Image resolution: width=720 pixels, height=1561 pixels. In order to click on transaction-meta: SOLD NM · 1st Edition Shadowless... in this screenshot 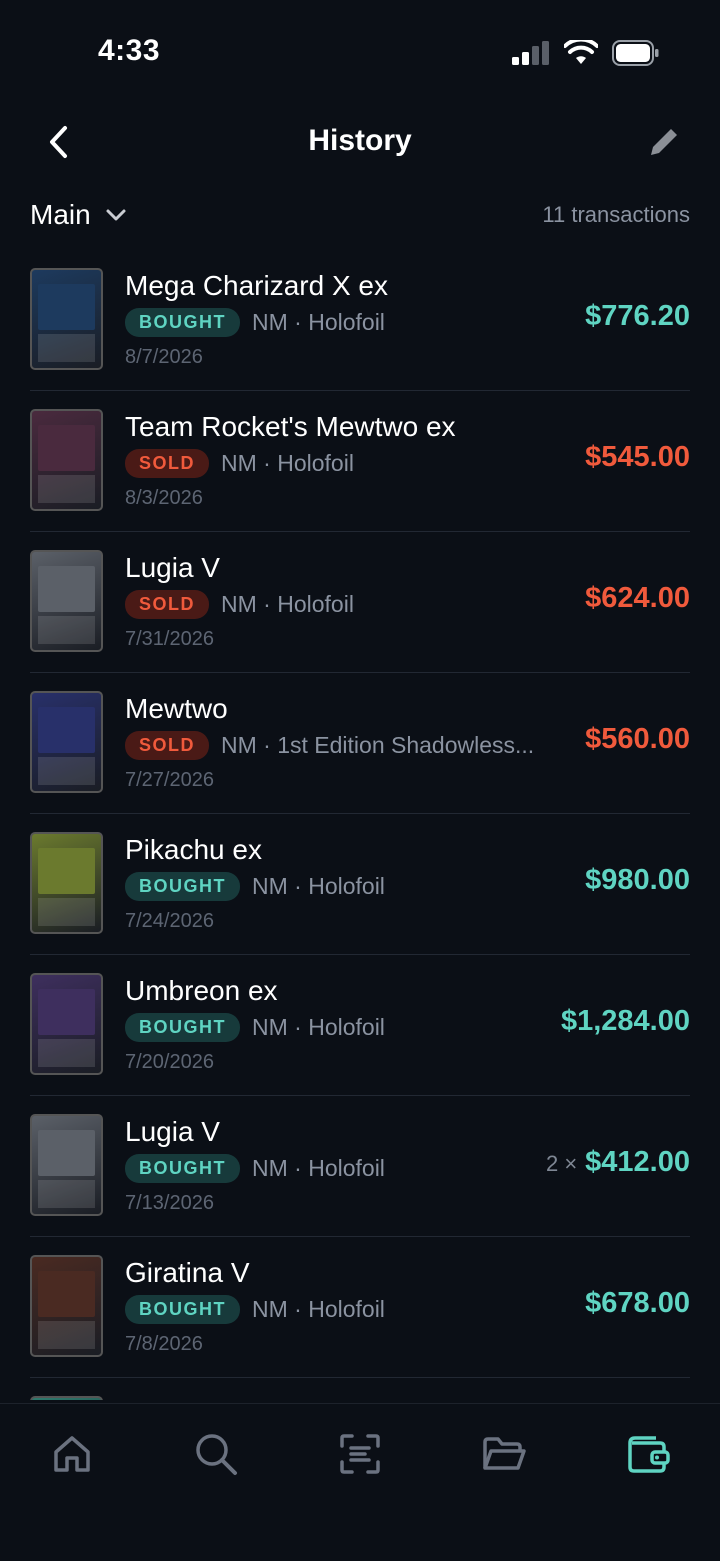, I will do `click(329, 745)`.